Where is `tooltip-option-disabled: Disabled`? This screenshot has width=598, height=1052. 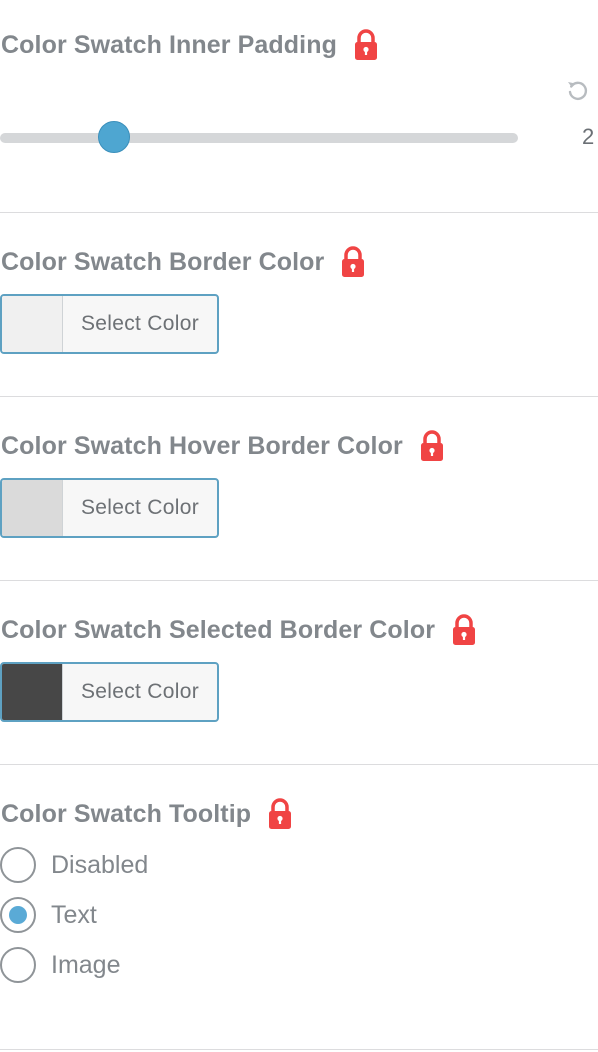
tooltip-option-disabled: Disabled is located at coordinates (74, 865).